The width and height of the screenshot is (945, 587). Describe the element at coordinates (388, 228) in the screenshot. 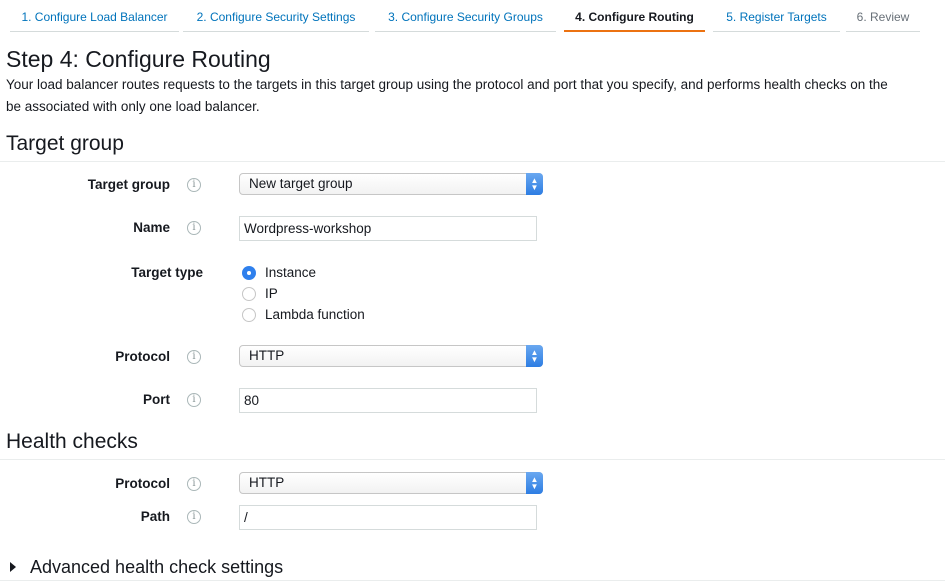

I see `name-input: Wordpress-workshop` at that location.